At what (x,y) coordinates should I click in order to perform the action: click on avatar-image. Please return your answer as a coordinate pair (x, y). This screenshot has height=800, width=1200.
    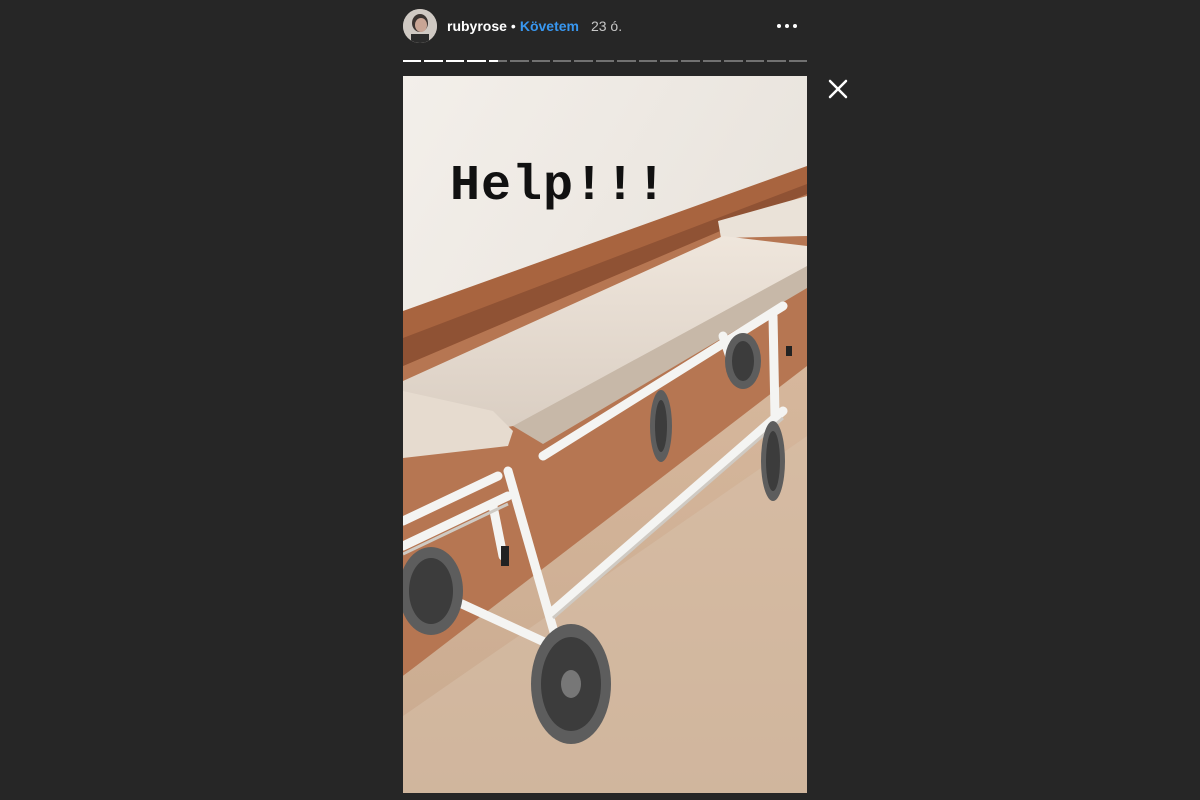
    Looking at the image, I should click on (420, 26).